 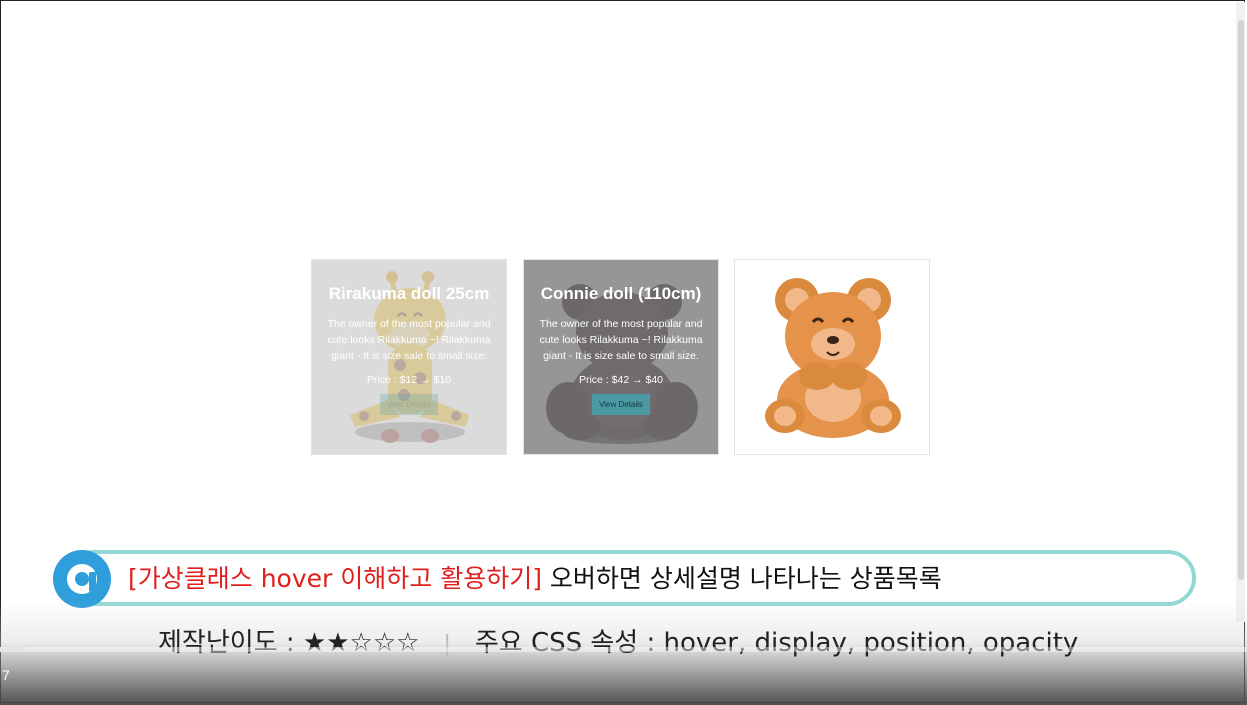 I want to click on difficulty-rating: 제작난이도 : ★★☆☆☆, so click(x=289, y=643).